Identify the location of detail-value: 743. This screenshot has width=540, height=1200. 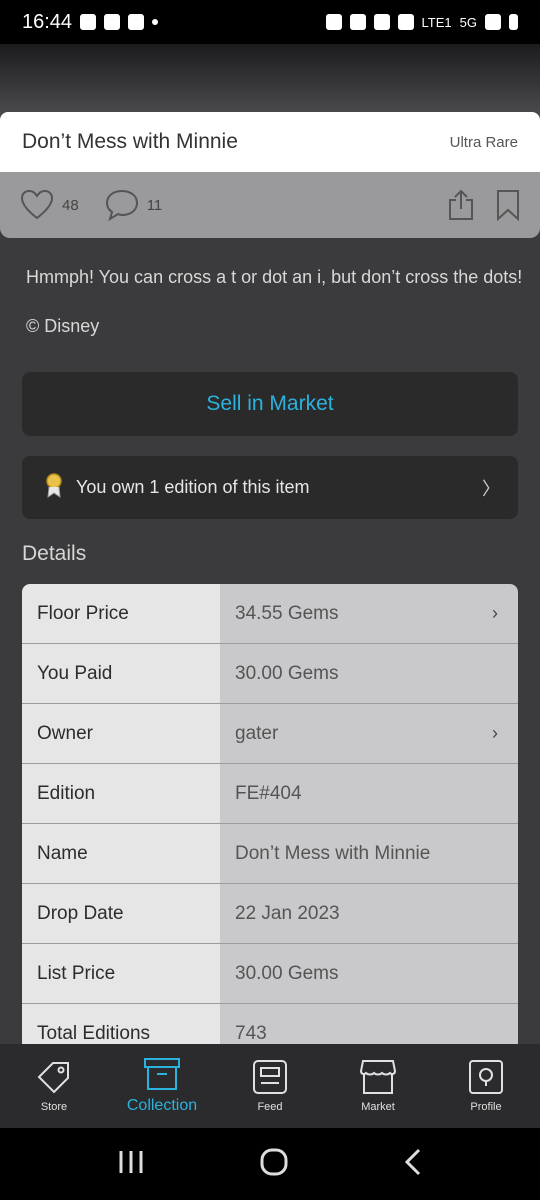
(369, 1024).